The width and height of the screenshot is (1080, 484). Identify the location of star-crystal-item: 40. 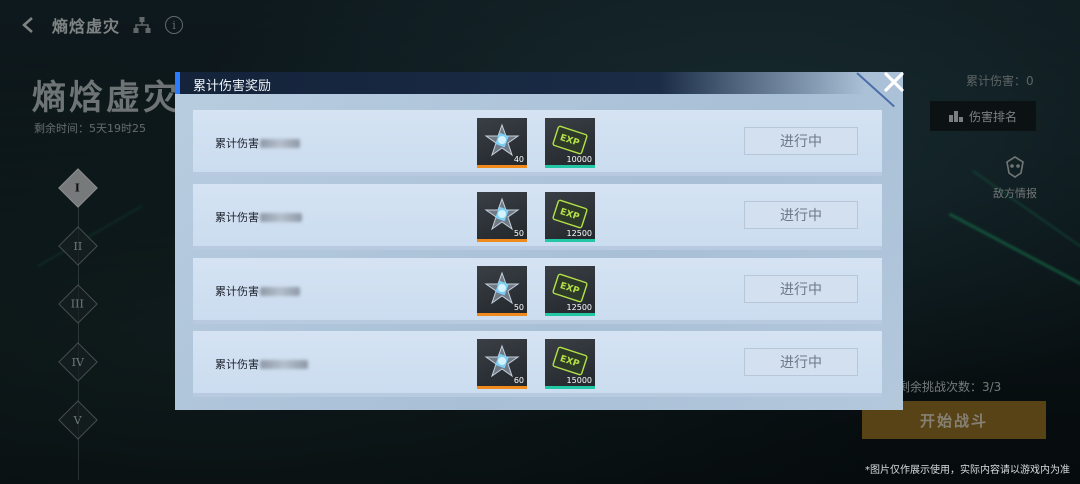
(502, 143).